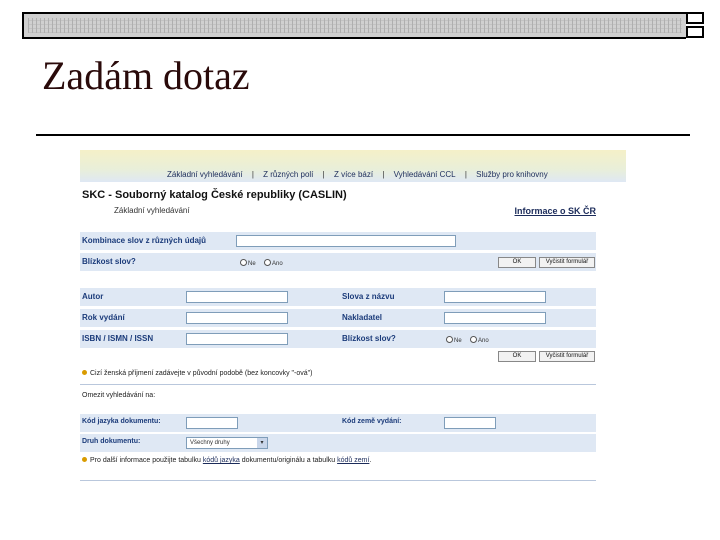  What do you see at coordinates (262, 443) in the screenshot?
I see `chevron-down-icon: ▾` at bounding box center [262, 443].